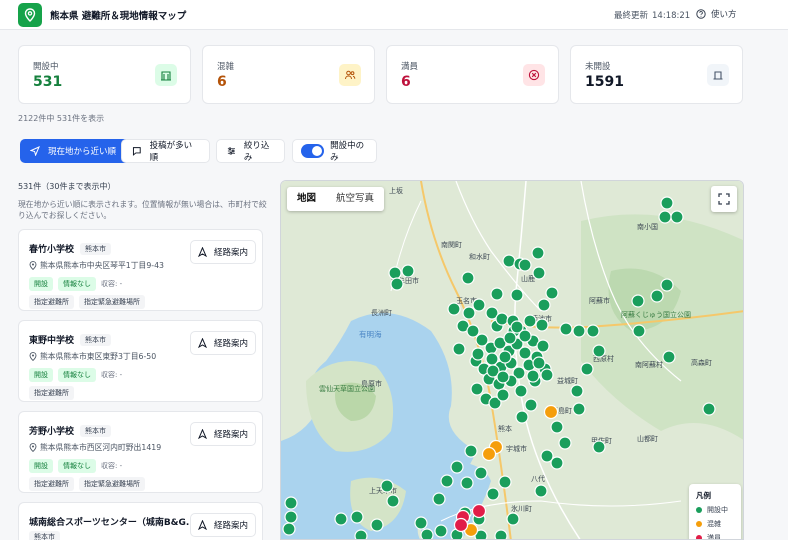 The height and width of the screenshot is (540, 788). I want to click on map-tab: 地図, so click(306, 199).